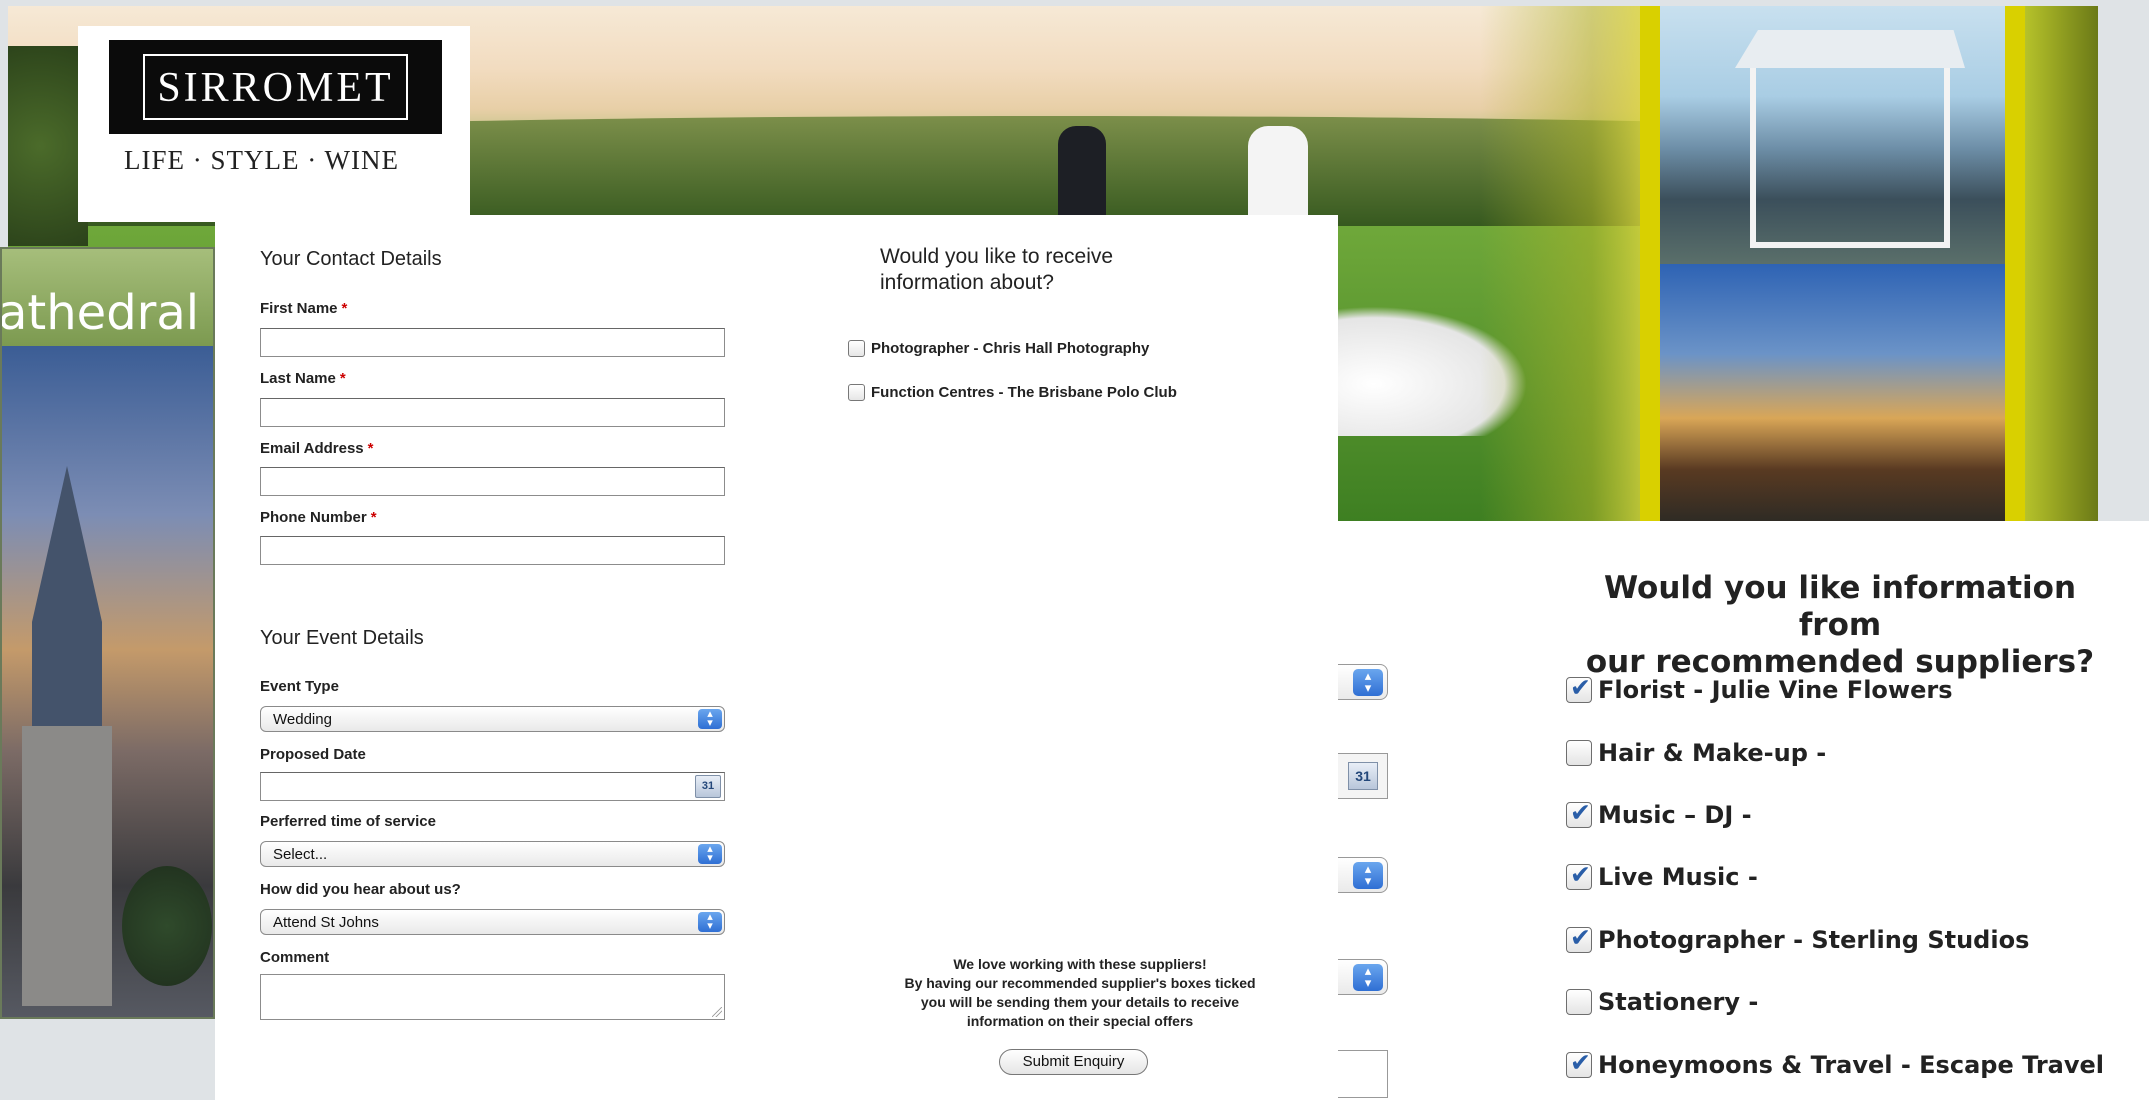  I want to click on time-label: Perferred time of service, so click(348, 821).